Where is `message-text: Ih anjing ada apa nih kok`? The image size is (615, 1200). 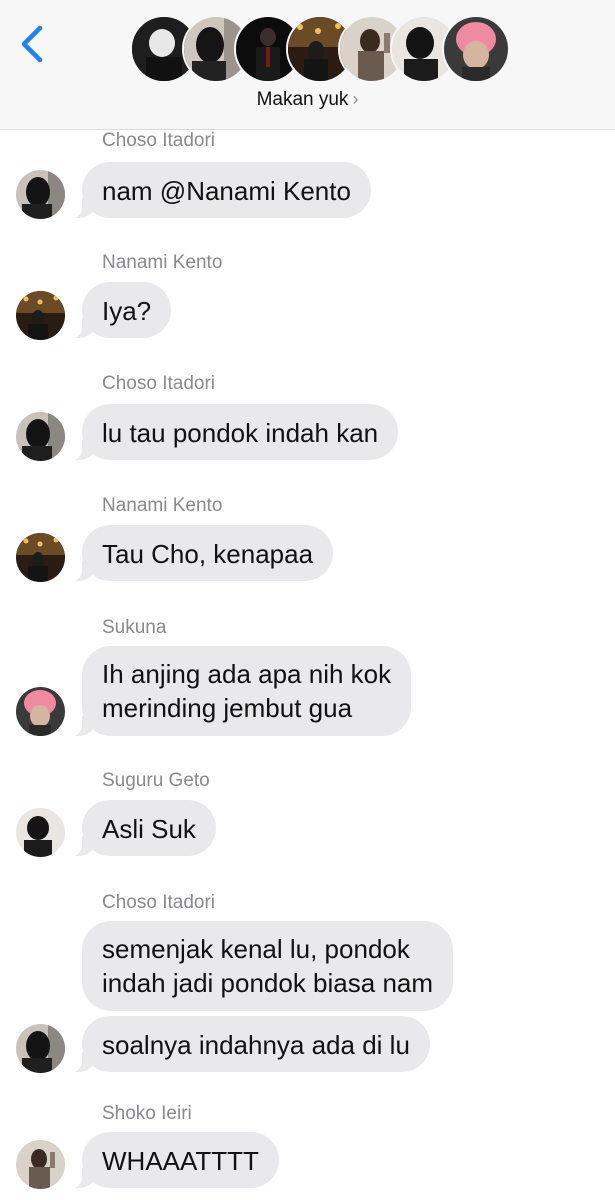
message-text: Ih anjing ada apa nih kok is located at coordinates (247, 674).